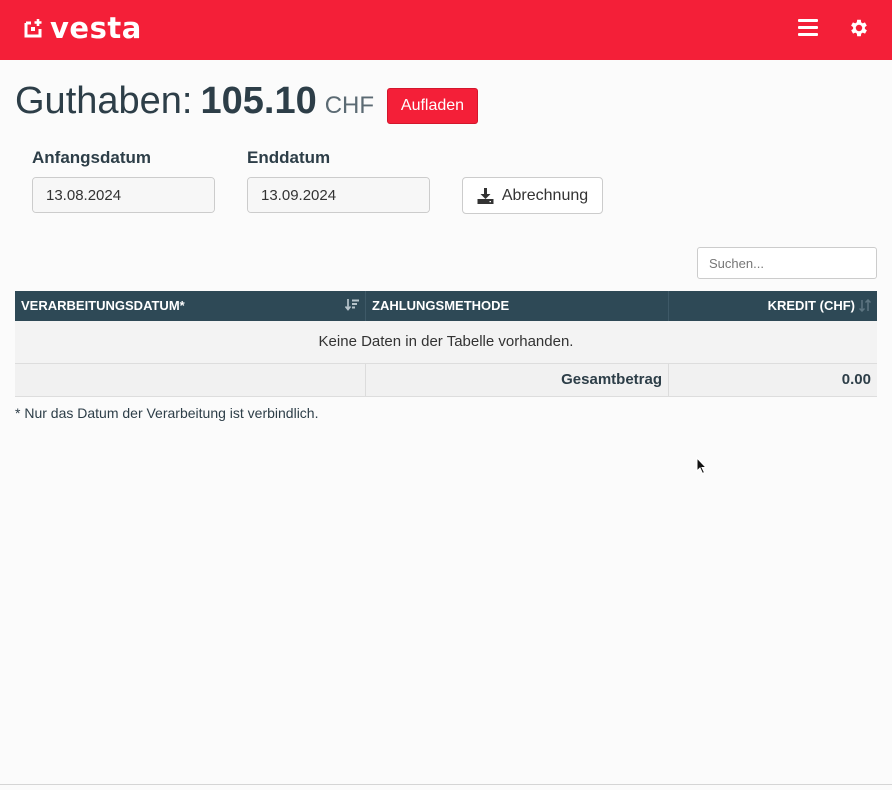  Describe the element at coordinates (859, 28) in the screenshot. I see `gear-icon` at that location.